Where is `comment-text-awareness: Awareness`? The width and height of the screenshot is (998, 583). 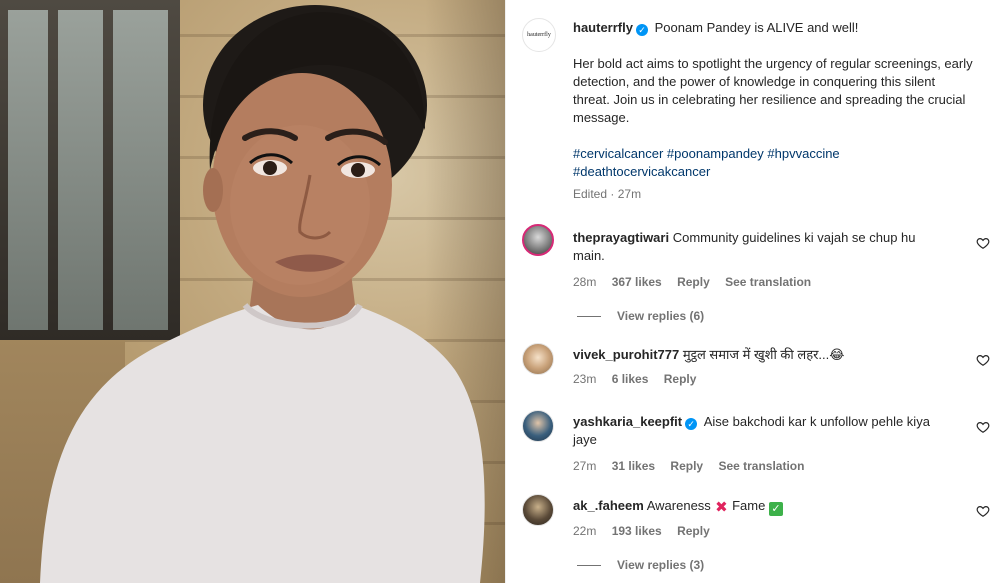 comment-text-awareness: Awareness is located at coordinates (678, 505).